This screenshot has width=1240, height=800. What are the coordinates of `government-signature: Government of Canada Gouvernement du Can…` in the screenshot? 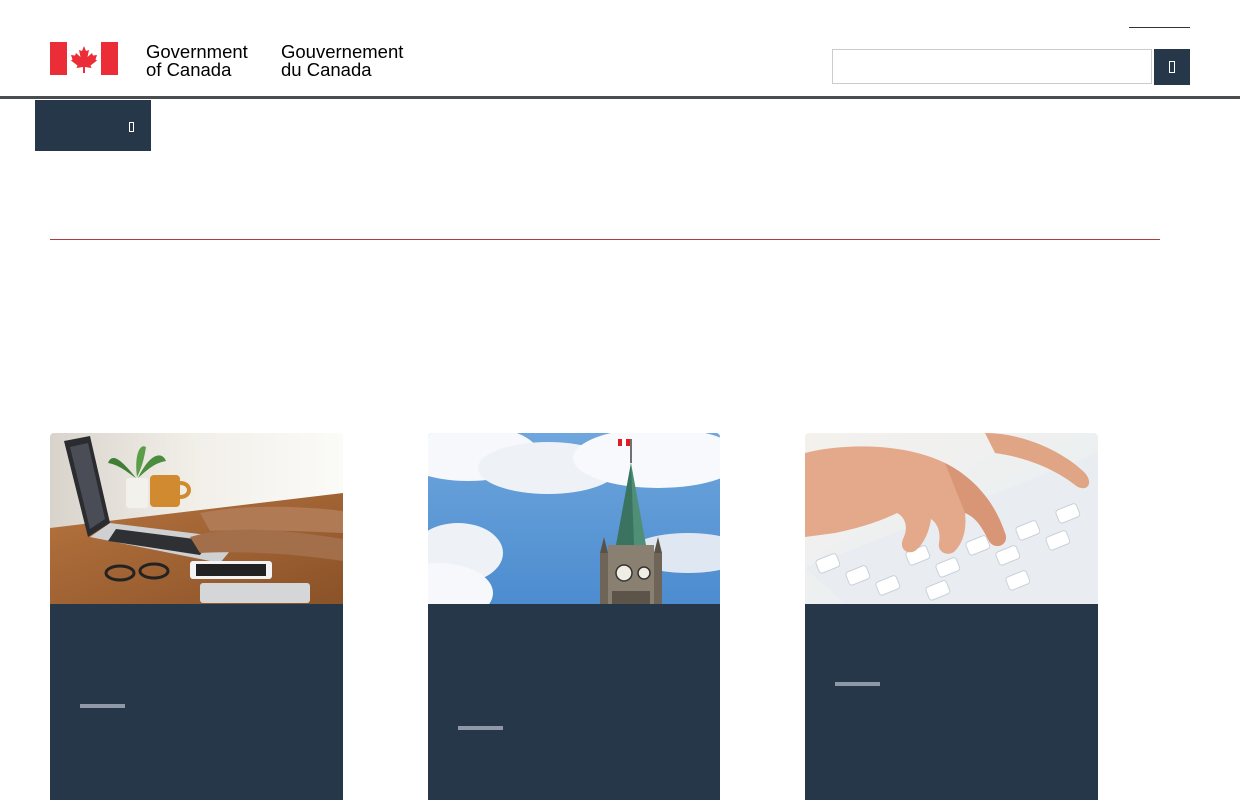 It's located at (226, 60).